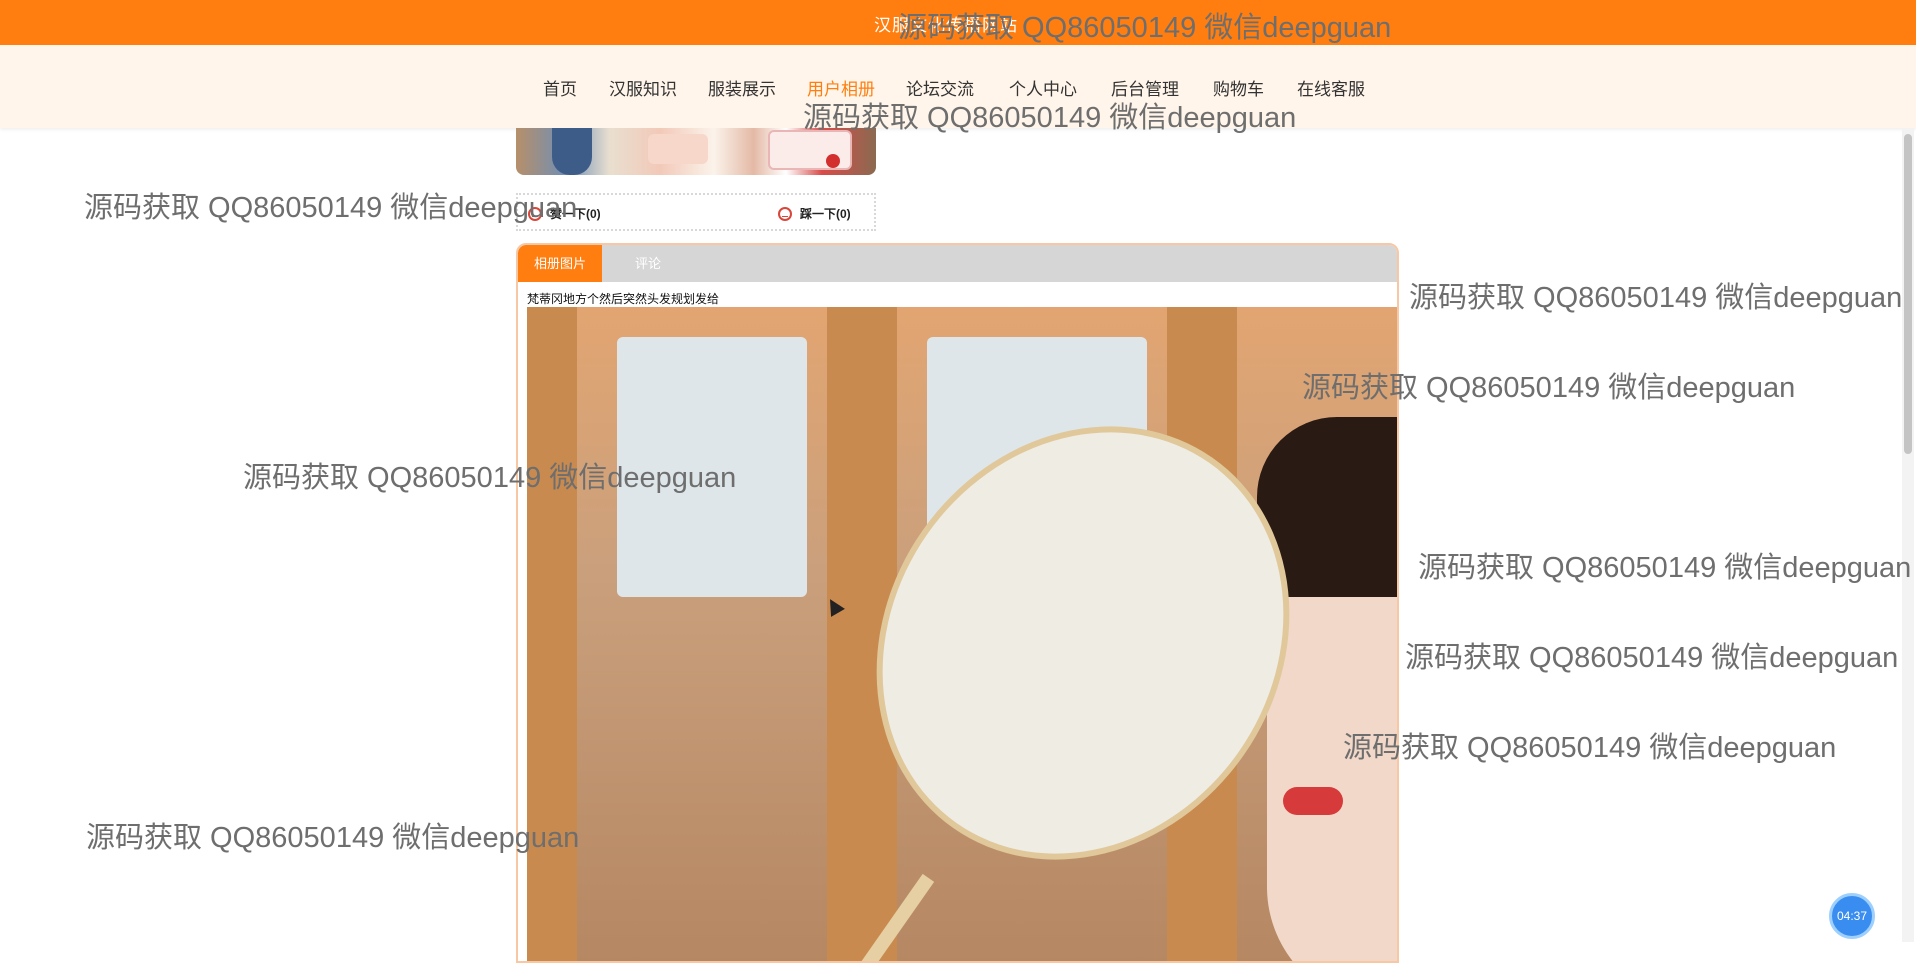 The image size is (1916, 963). What do you see at coordinates (742, 87) in the screenshot?
I see `nav-item-clothing-showcase: 服装展示` at bounding box center [742, 87].